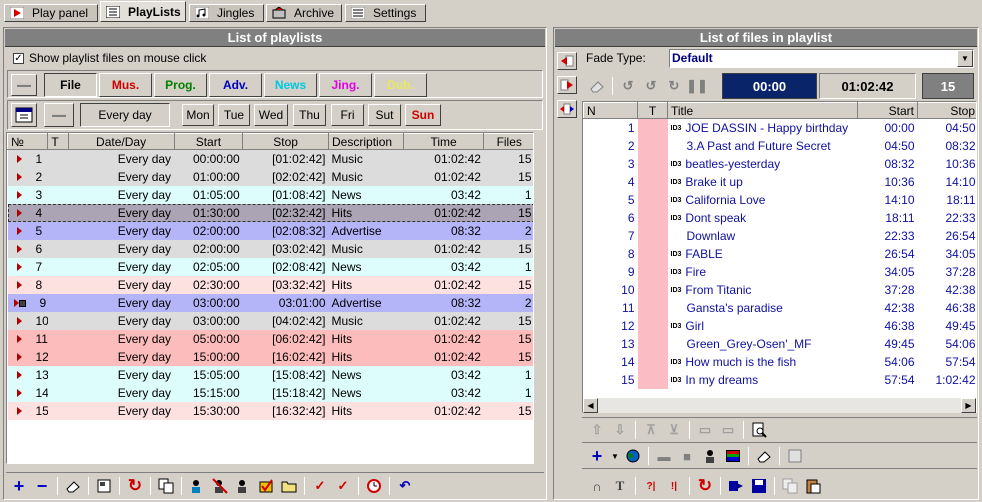 This screenshot has width=982, height=502. What do you see at coordinates (18, 58) in the screenshot?
I see `show-files-checkbox: ✓` at bounding box center [18, 58].